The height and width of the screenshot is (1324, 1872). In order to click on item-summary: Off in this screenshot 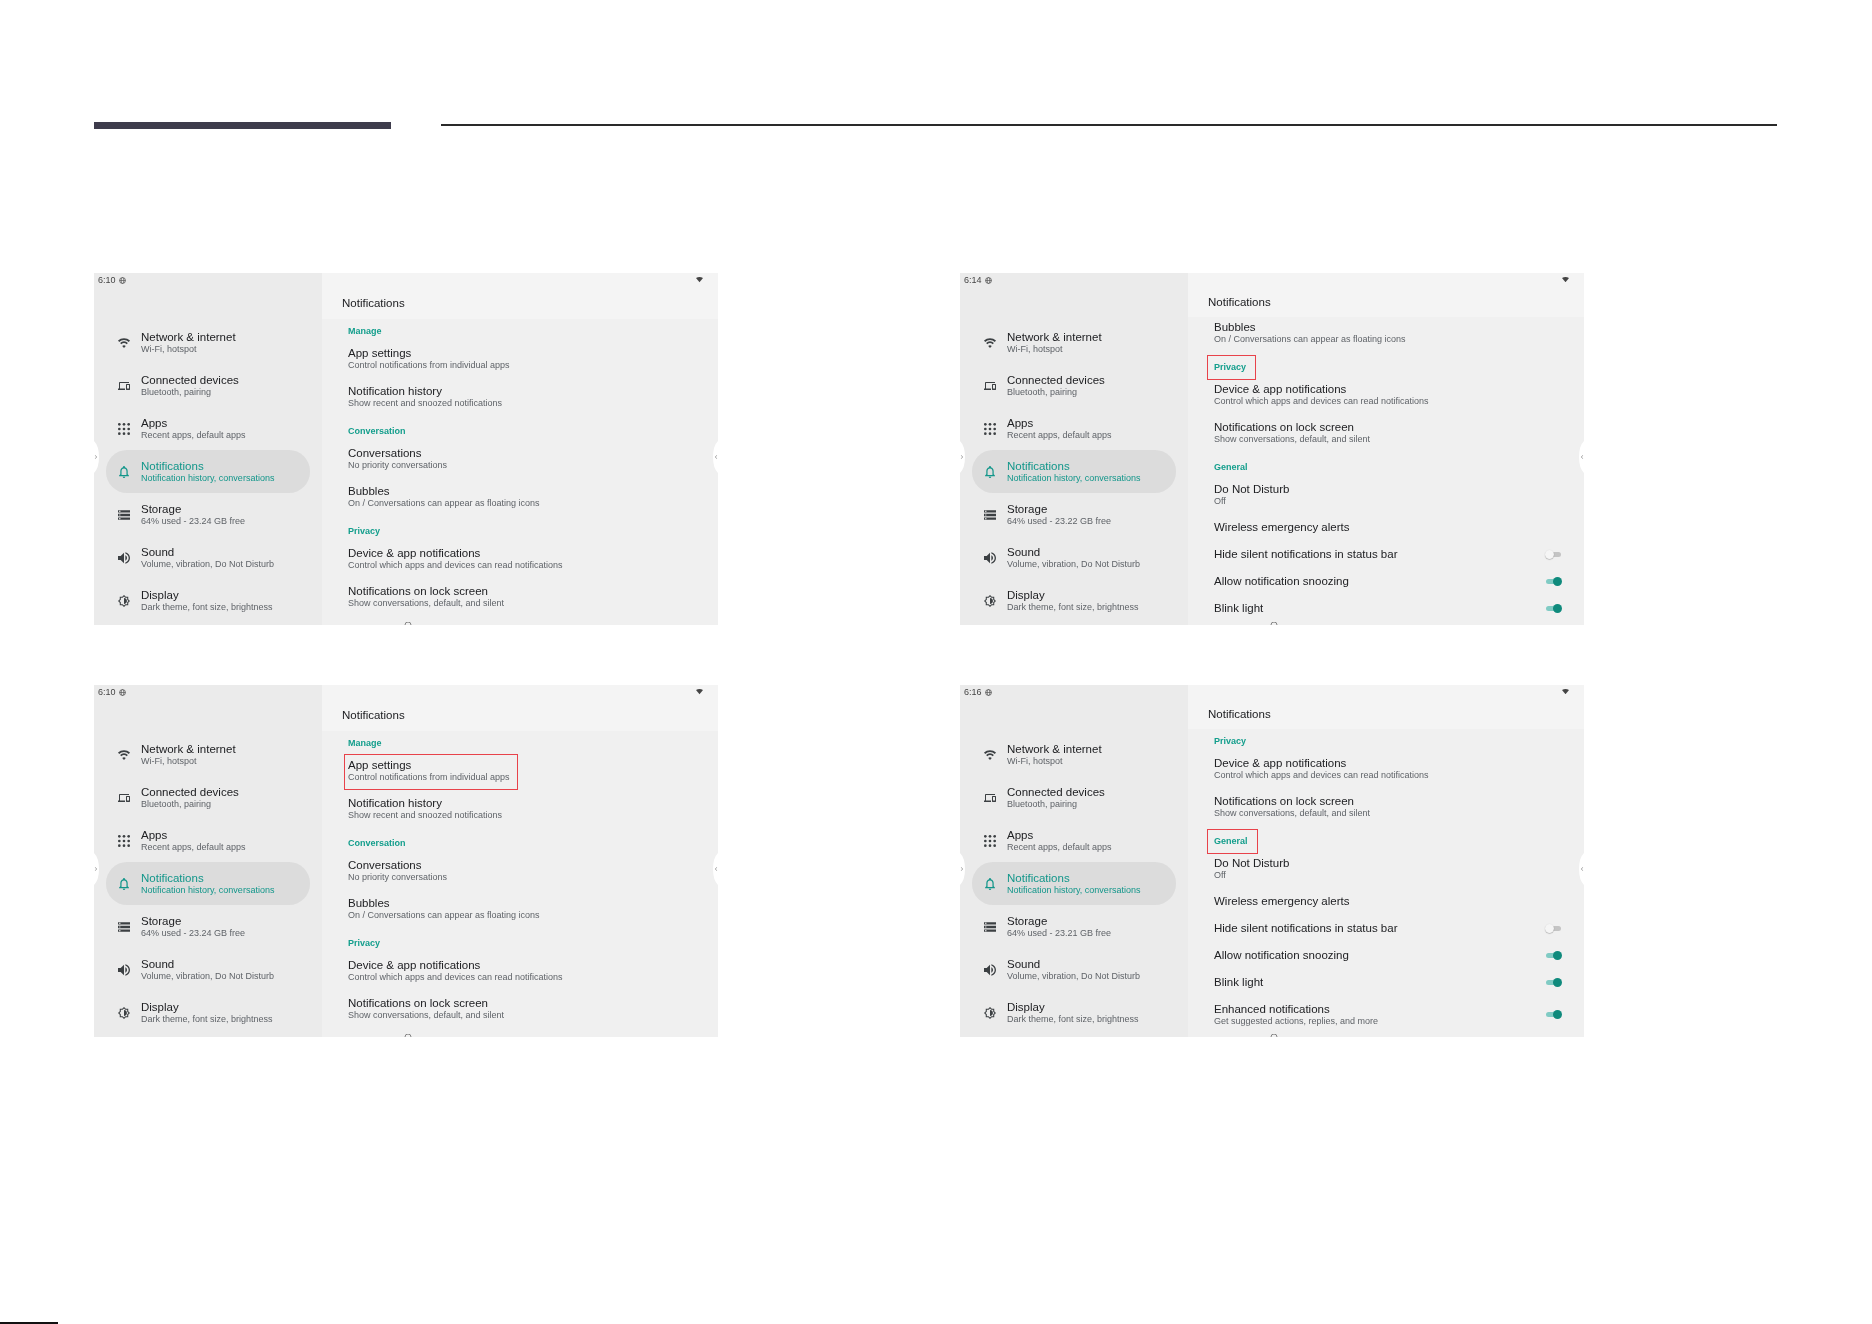, I will do `click(1220, 501)`.